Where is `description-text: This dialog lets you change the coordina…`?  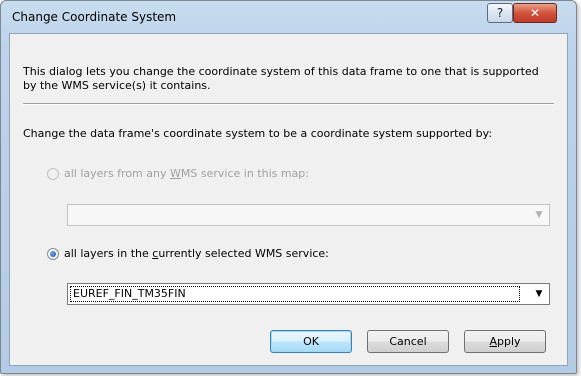 description-text: This dialog lets you change the coordina… is located at coordinates (281, 78).